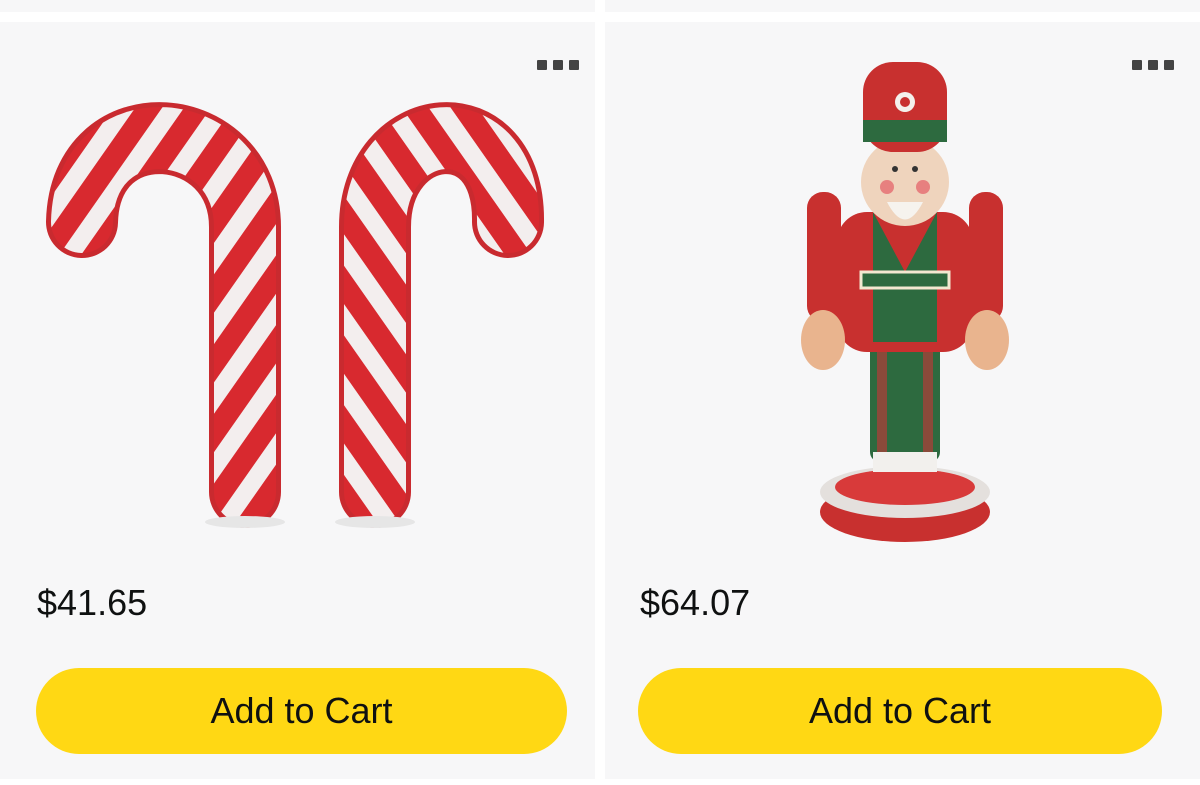 This screenshot has height=785, width=1200. I want to click on product-price: $64.07, so click(695, 602).